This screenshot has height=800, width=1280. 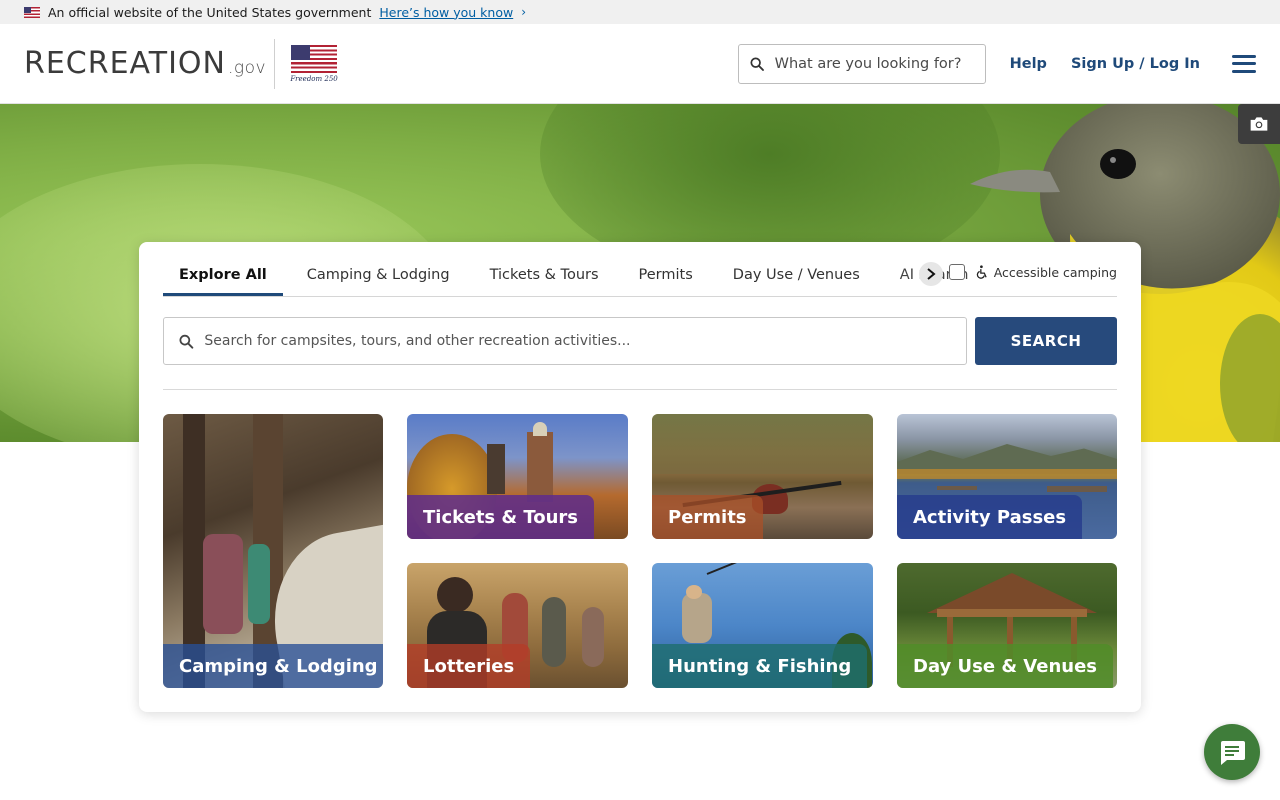 I want to click on chevron-right-icon: ›, so click(x=523, y=12).